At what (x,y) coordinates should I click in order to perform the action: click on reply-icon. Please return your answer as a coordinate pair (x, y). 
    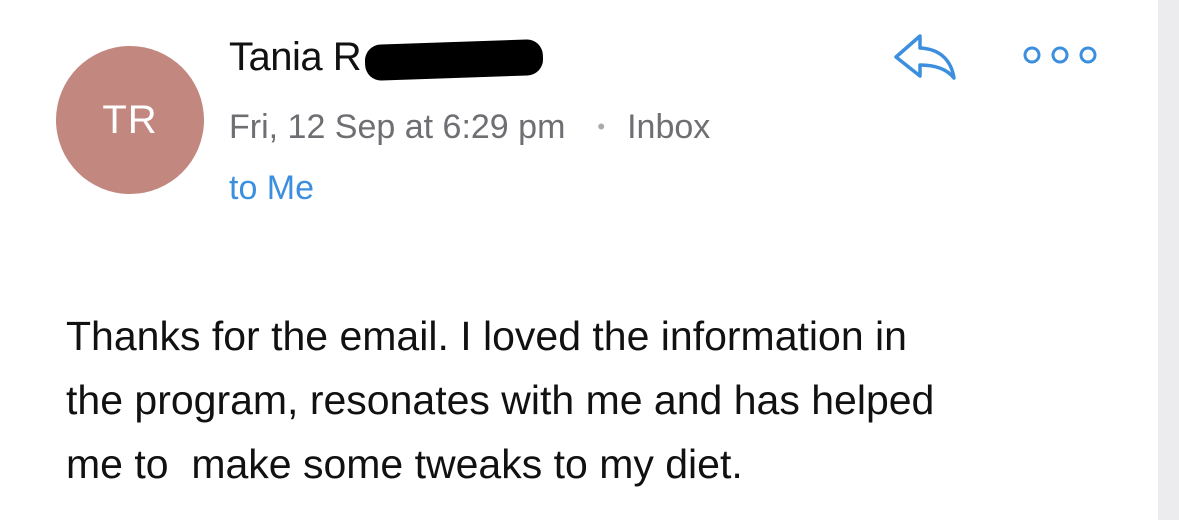
    Looking at the image, I should click on (925, 56).